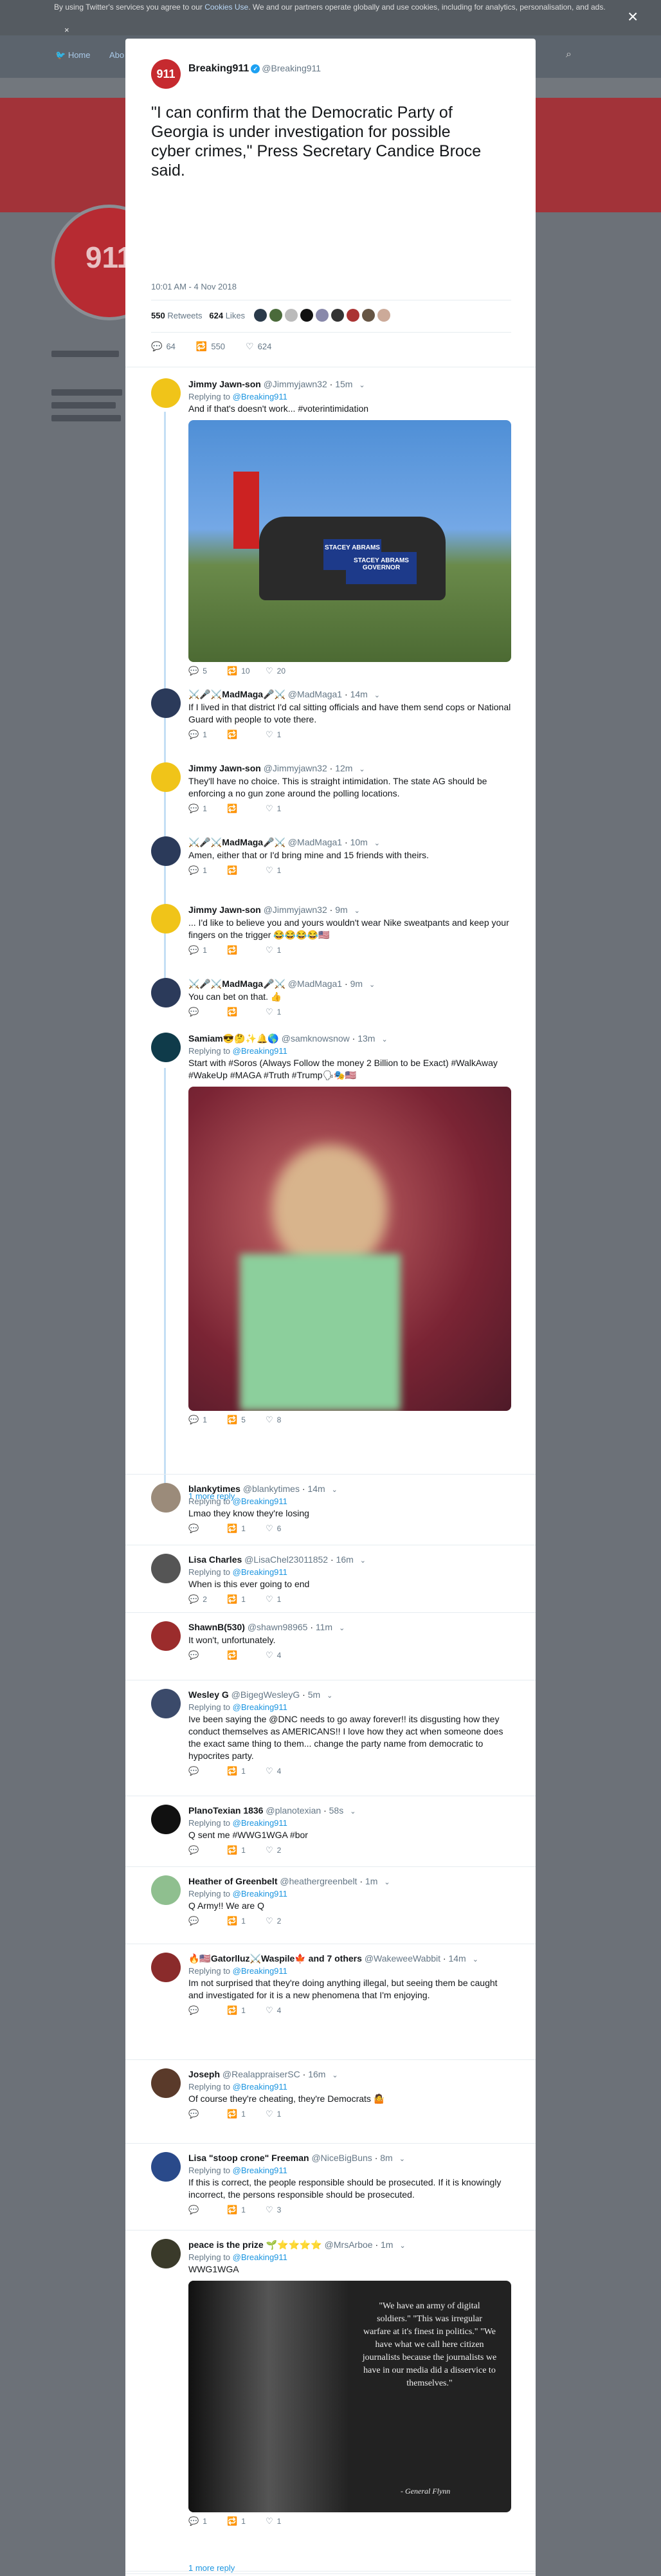 This screenshot has height=2576, width=661. Describe the element at coordinates (350, 1627) in the screenshot. I see `reply-author: ShawnB(530) @shawn98965 · 11m ⌄` at that location.